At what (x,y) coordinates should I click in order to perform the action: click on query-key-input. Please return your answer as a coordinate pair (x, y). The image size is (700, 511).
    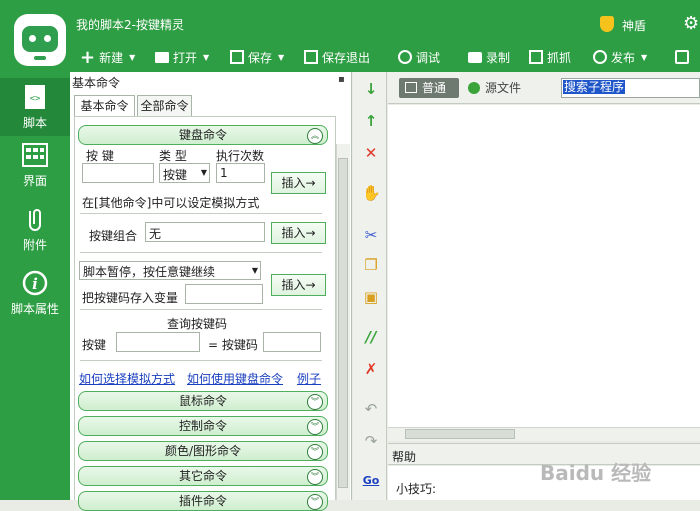
    Looking at the image, I should click on (158, 342).